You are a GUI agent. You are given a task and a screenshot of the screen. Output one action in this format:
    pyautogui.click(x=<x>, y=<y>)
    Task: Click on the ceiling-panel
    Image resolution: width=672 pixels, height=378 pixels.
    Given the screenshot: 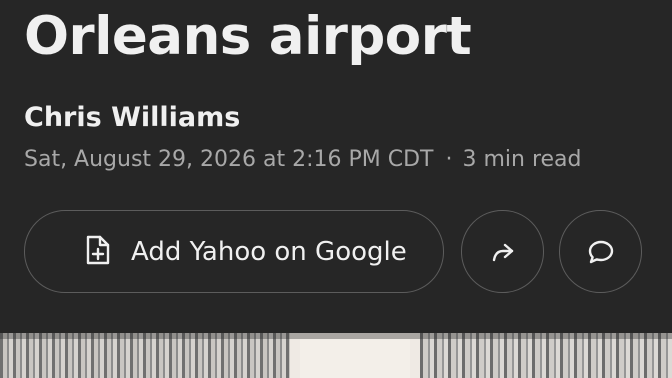 What is the action you would take?
    pyautogui.click(x=355, y=358)
    